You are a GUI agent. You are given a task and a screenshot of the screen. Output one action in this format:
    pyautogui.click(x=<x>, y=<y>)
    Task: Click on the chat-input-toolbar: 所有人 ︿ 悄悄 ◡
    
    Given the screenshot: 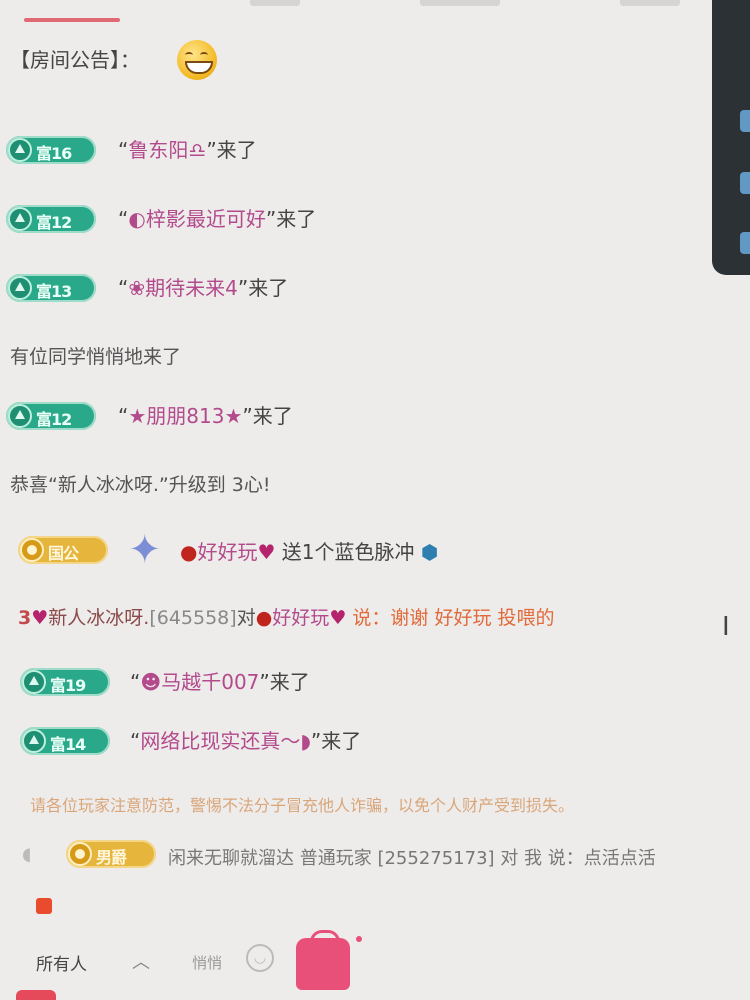 What is the action you would take?
    pyautogui.click(x=375, y=945)
    